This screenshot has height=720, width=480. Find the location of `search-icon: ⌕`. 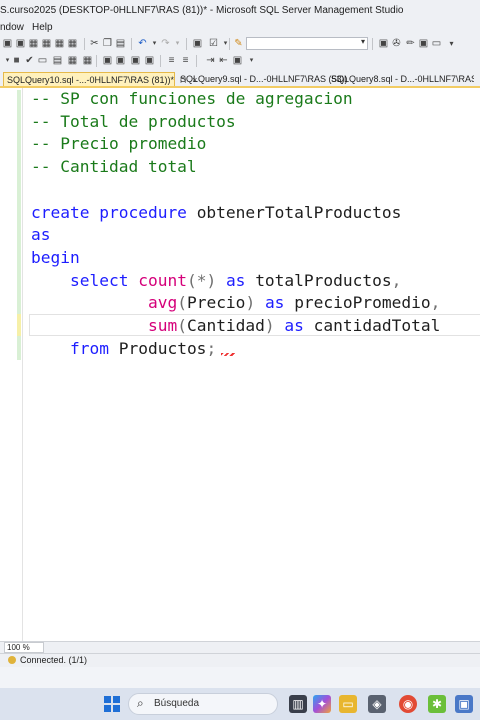

search-icon: ⌕ is located at coordinates (140, 703).